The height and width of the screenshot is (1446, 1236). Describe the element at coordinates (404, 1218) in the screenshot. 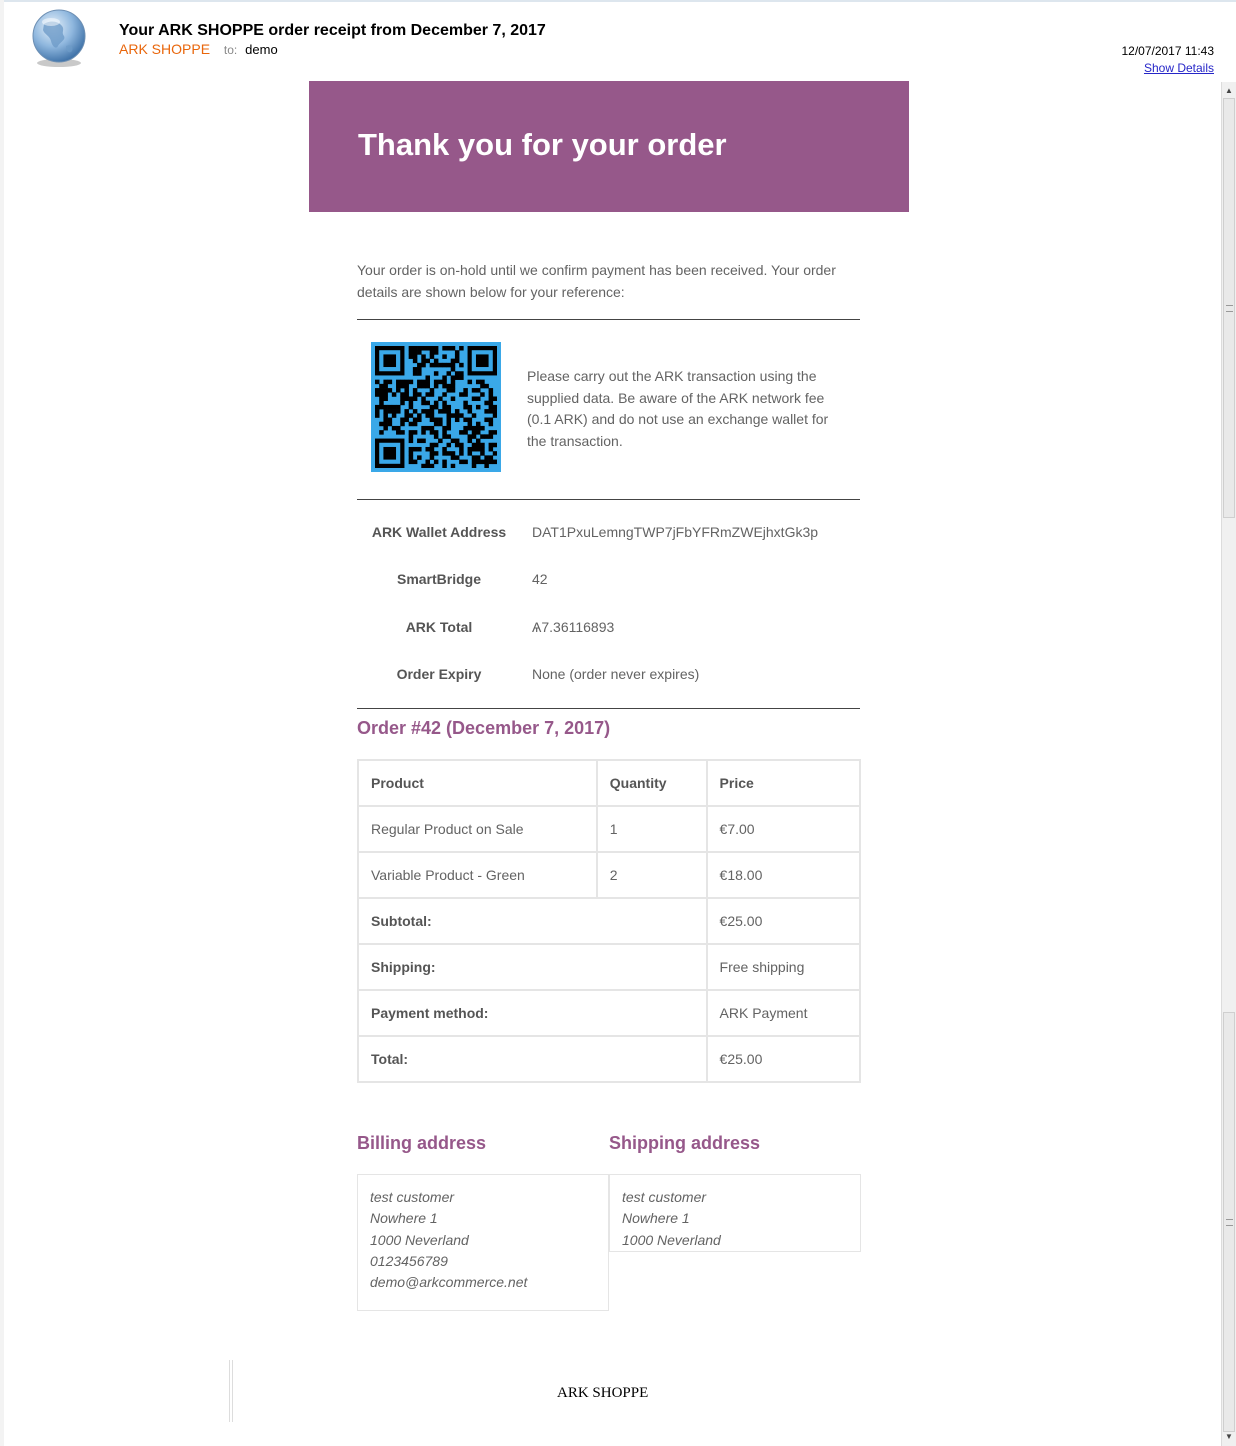

I see `billing-line: Nowhere 1` at that location.